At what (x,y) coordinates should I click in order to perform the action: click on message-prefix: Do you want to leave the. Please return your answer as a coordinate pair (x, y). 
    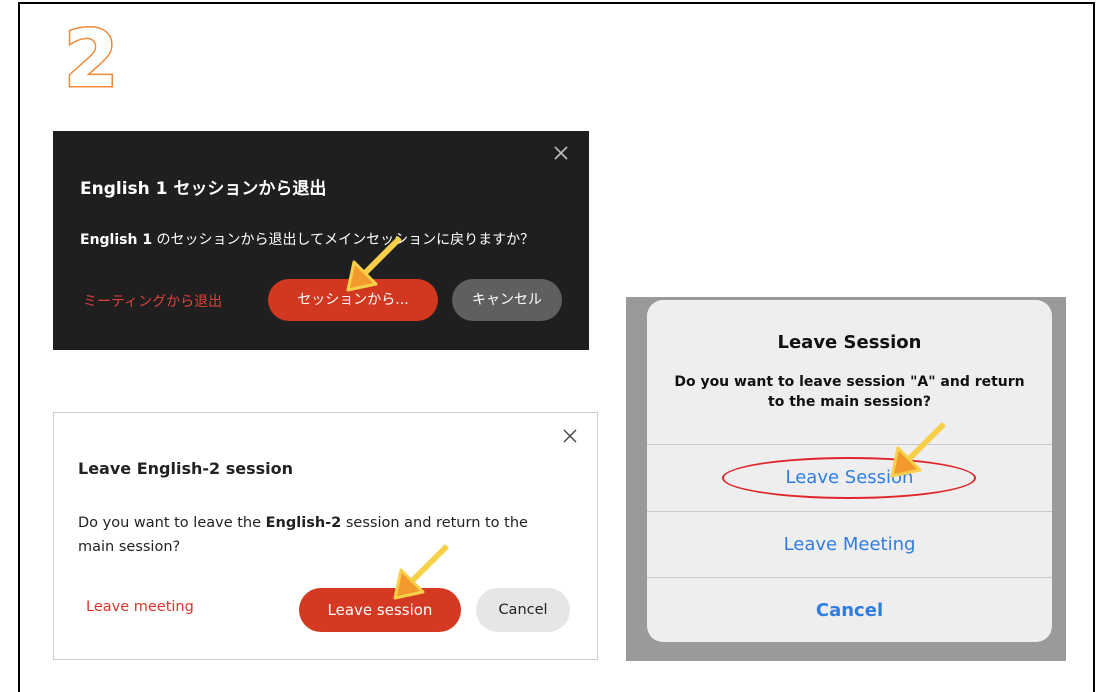
    Looking at the image, I should click on (172, 523).